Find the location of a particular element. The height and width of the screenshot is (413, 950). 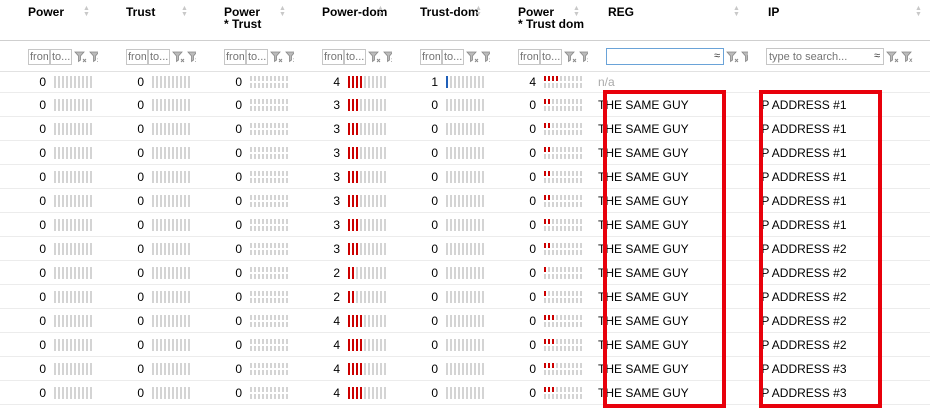

header-ip: IP ▲ ▼ is located at coordinates (839, 20).